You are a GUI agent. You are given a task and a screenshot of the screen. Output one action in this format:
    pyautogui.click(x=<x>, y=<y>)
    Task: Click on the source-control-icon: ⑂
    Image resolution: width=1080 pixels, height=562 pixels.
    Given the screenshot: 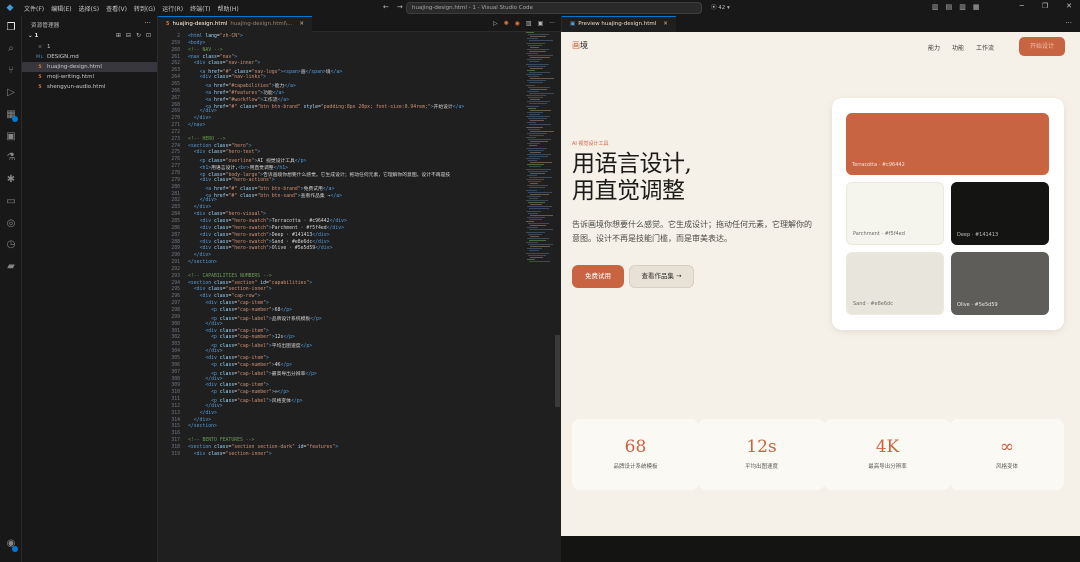 What is the action you would take?
    pyautogui.click(x=11, y=71)
    